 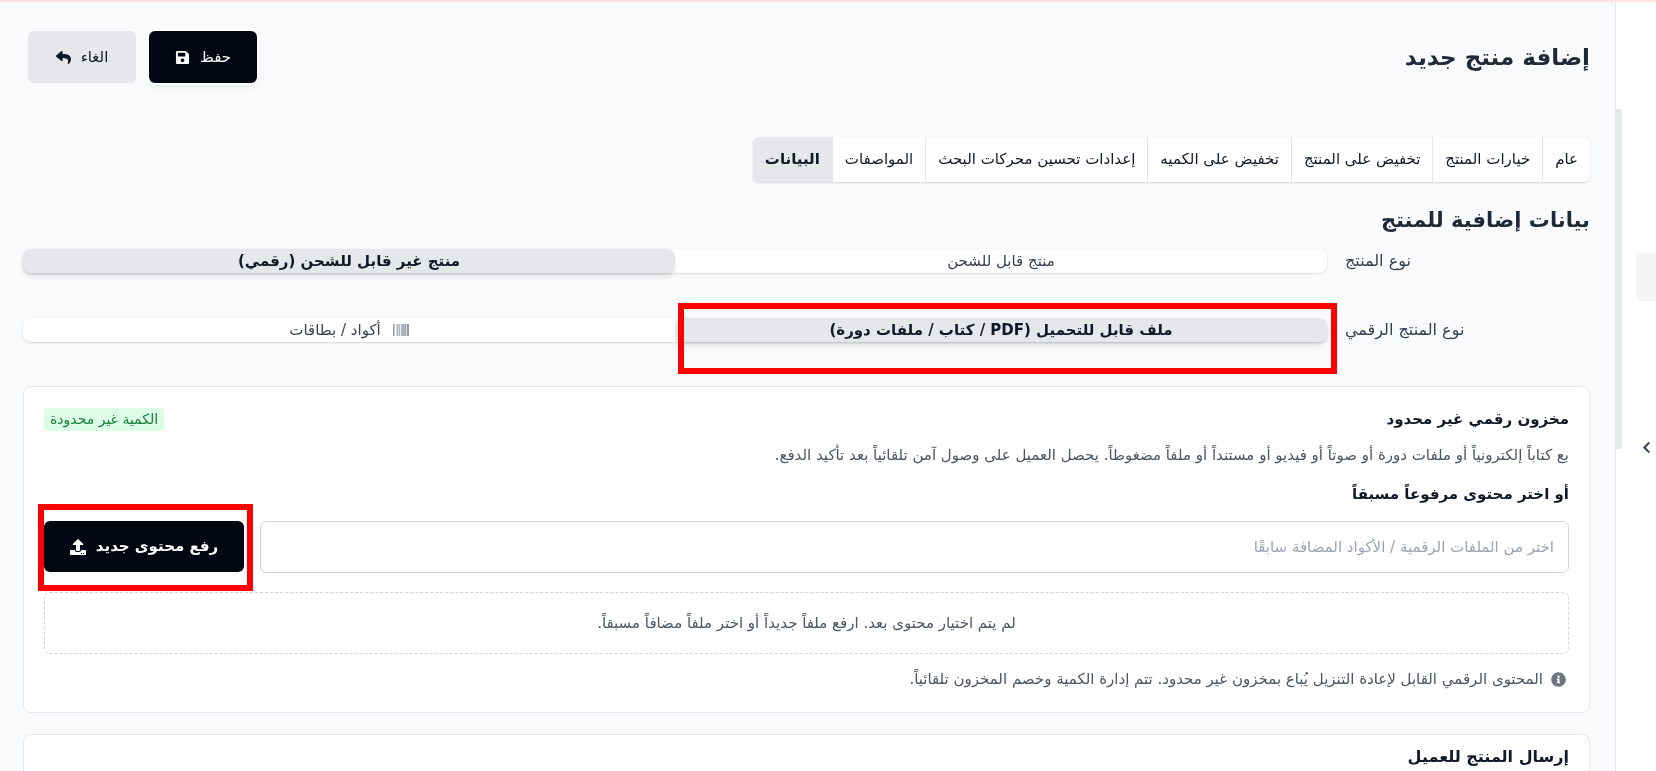 I want to click on content-picker-field: اختر من الملفات الرقمية / الأكواد المضافة سابقًا, so click(x=914, y=547).